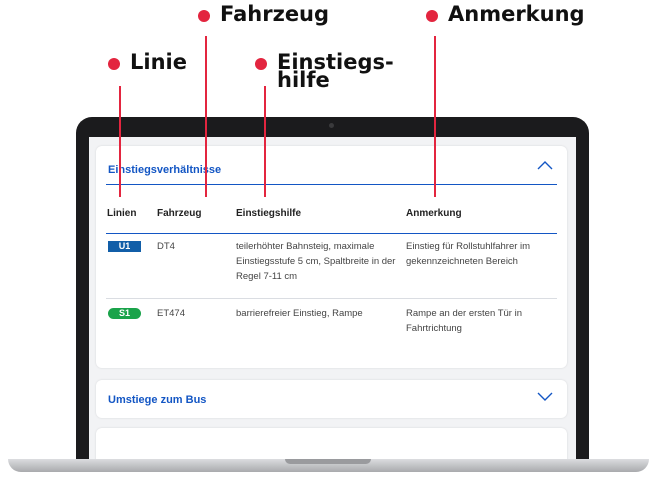  Describe the element at coordinates (545, 165) in the screenshot. I see `chevron-up-icon` at that location.